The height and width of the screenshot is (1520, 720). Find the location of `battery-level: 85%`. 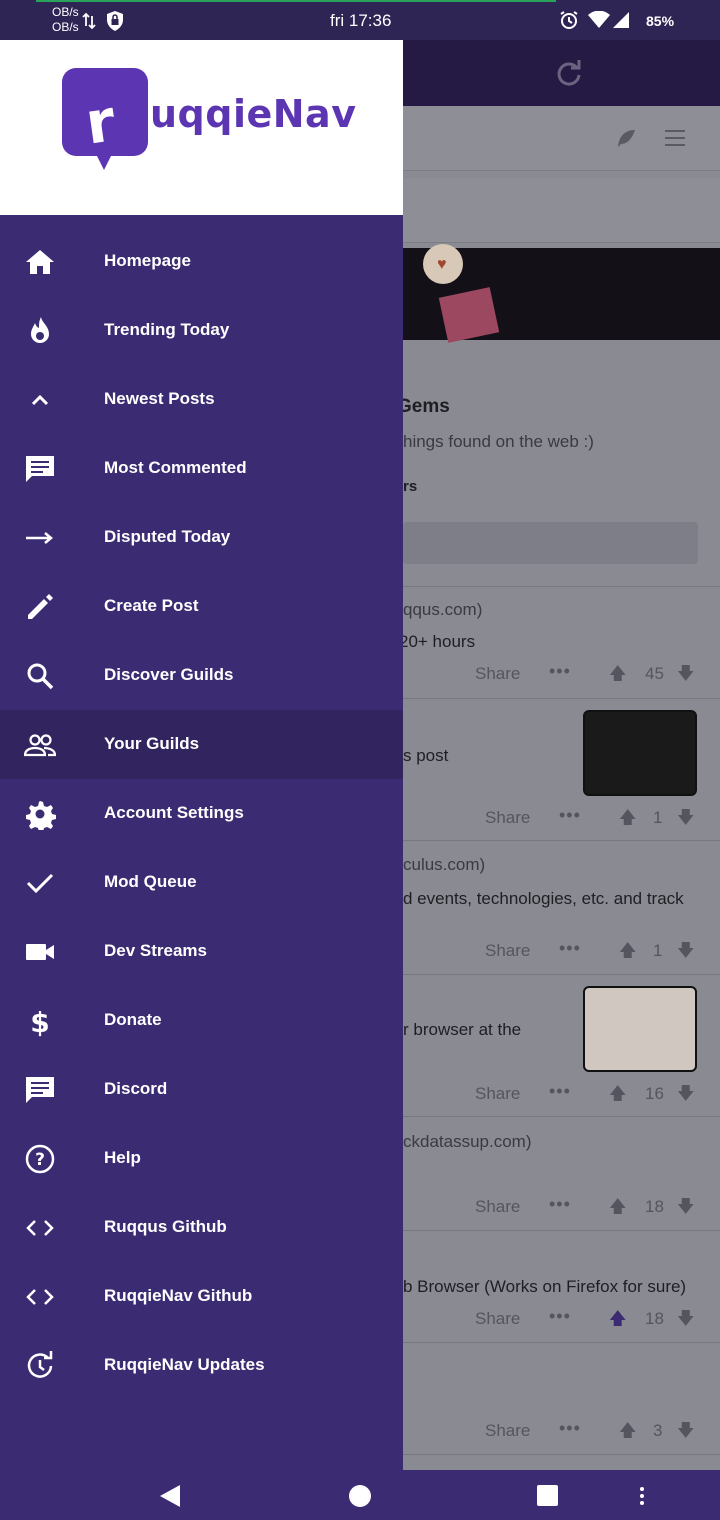

battery-level: 85% is located at coordinates (660, 21).